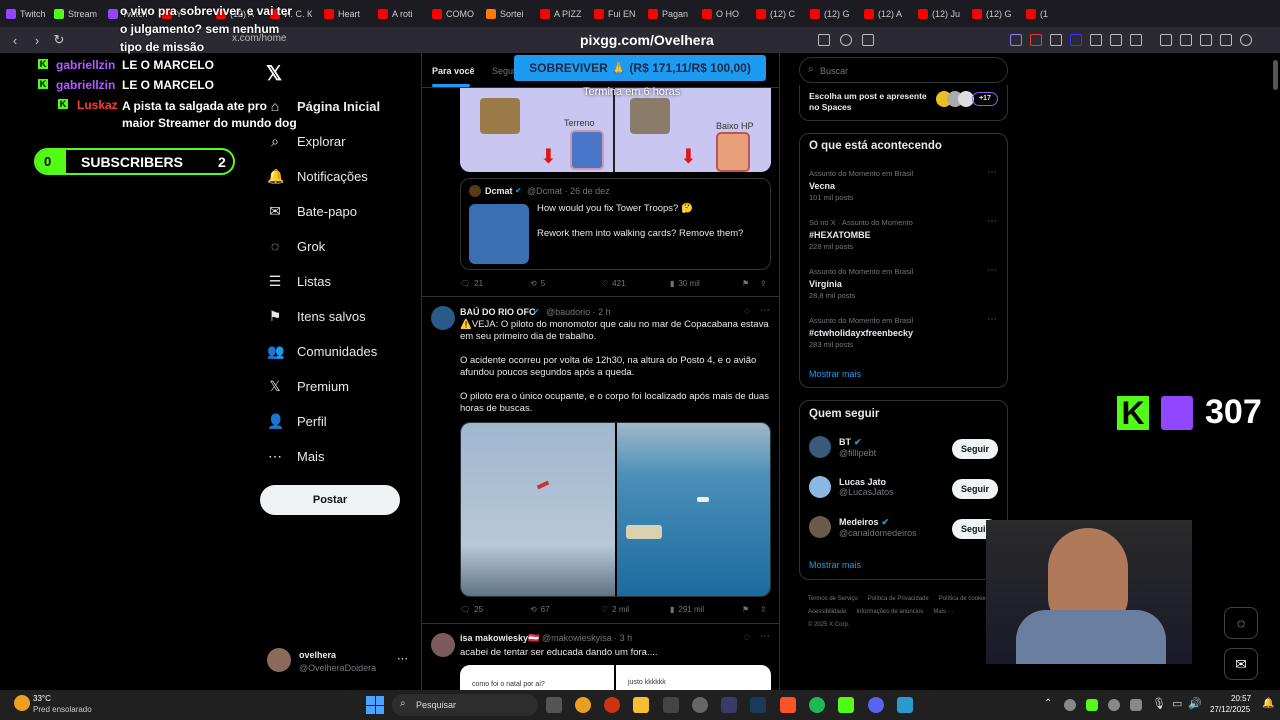 Image resolution: width=1280 pixels, height=720 pixels. What do you see at coordinates (375, 705) in the screenshot?
I see `windows-start-icon` at bounding box center [375, 705].